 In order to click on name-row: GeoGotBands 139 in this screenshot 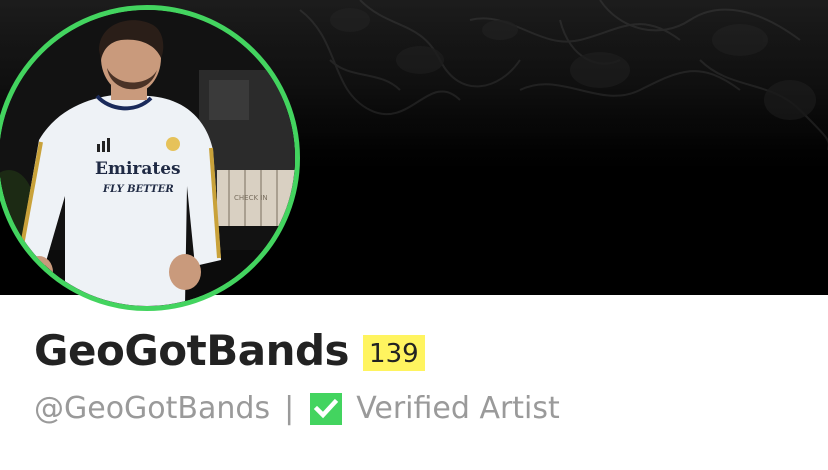, I will do `click(229, 350)`.